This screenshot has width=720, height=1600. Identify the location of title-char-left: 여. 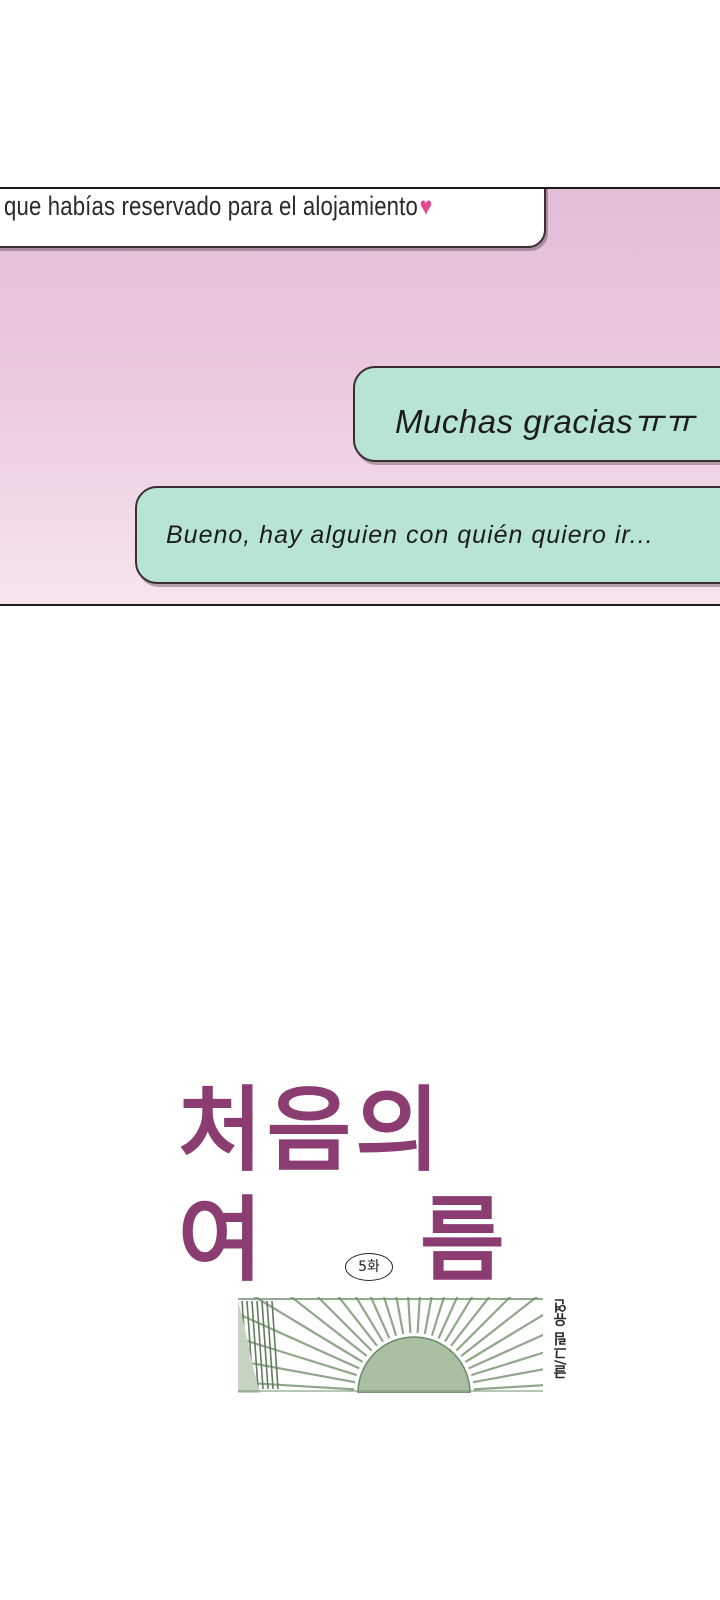
(220, 1240).